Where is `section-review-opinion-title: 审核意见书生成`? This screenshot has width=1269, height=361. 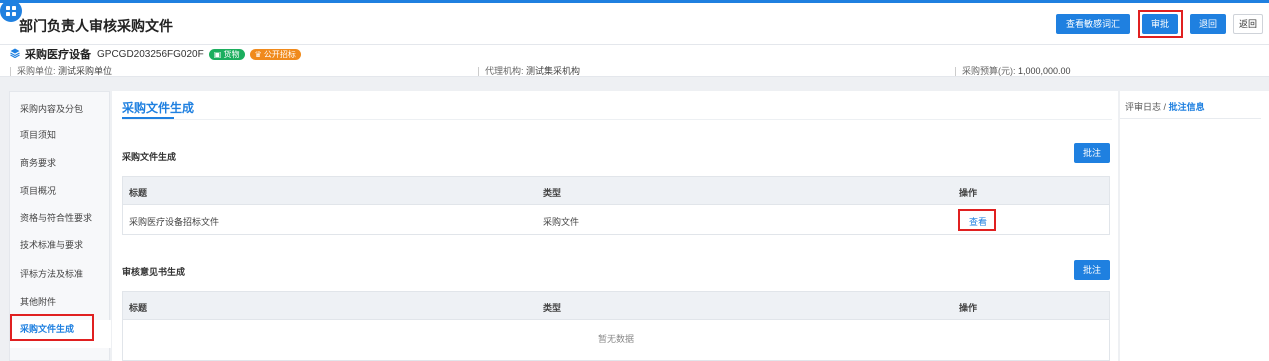
section-review-opinion-title: 审核意见书生成 is located at coordinates (154, 272).